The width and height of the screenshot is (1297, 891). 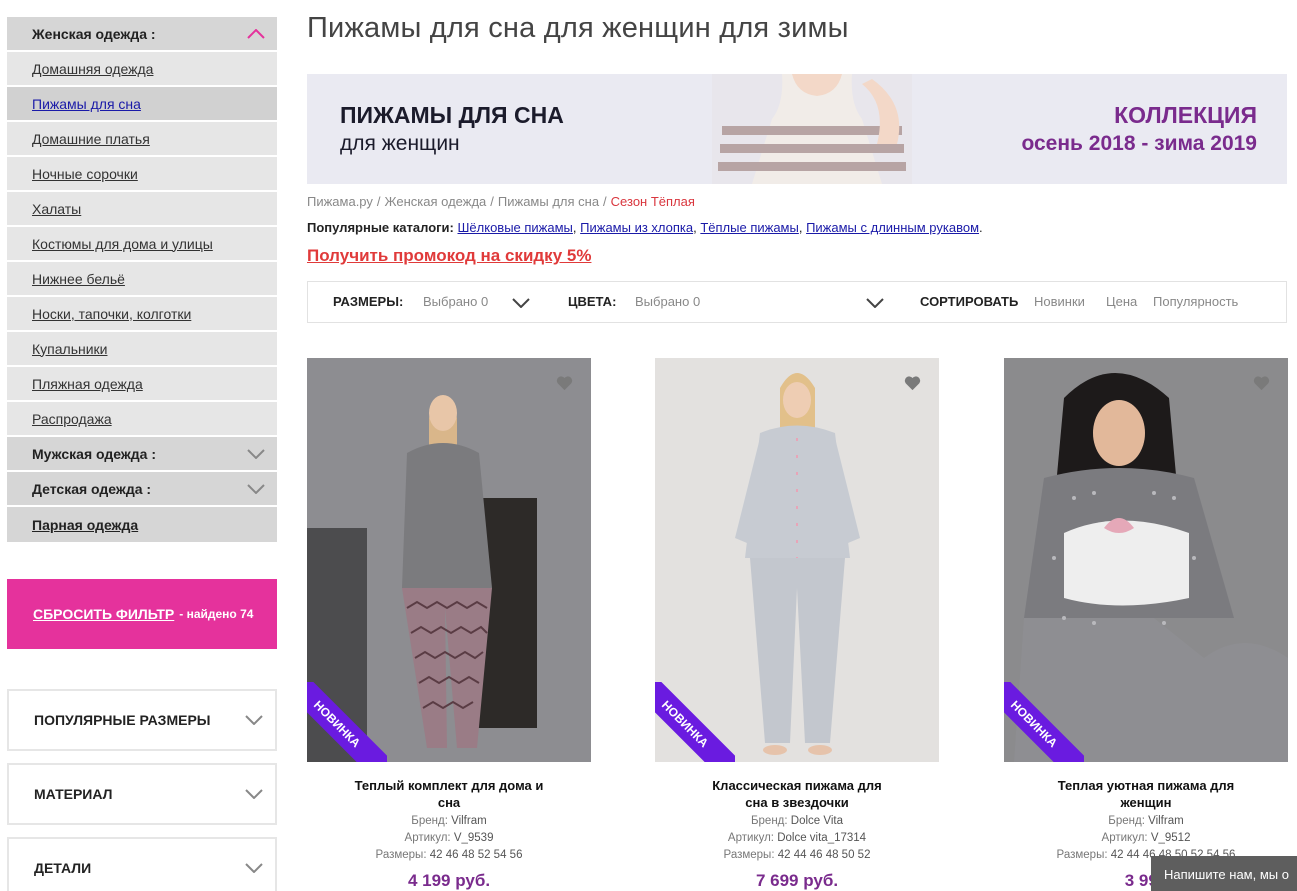 I want to click on sku-value: V_9512, so click(x=1170, y=838).